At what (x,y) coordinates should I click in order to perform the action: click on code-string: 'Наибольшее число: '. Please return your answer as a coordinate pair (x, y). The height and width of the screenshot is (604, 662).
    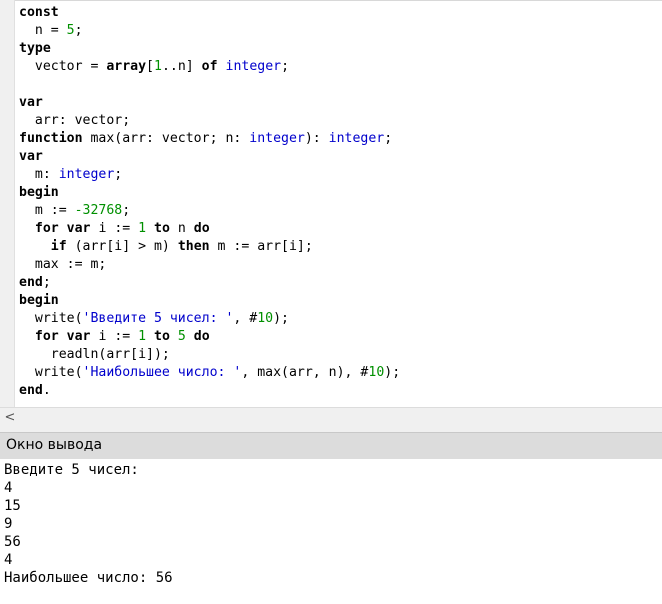
    Looking at the image, I should click on (162, 372).